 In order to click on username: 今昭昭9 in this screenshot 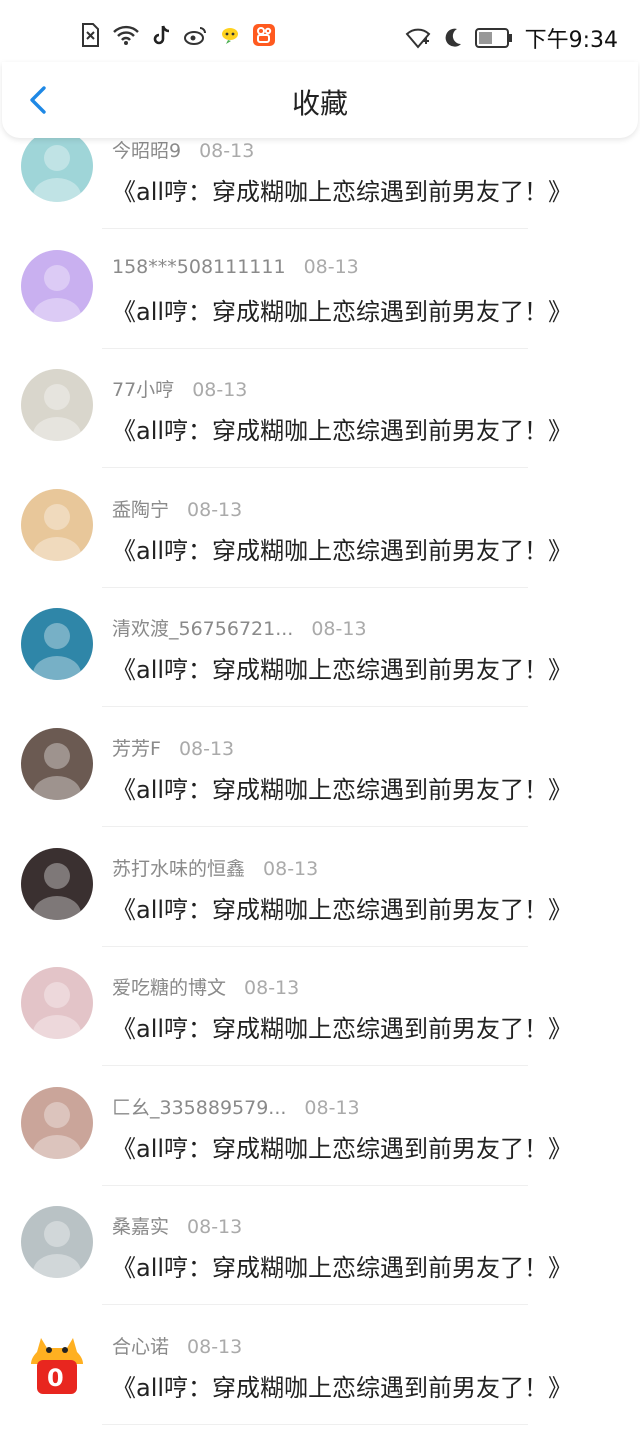, I will do `click(146, 151)`.